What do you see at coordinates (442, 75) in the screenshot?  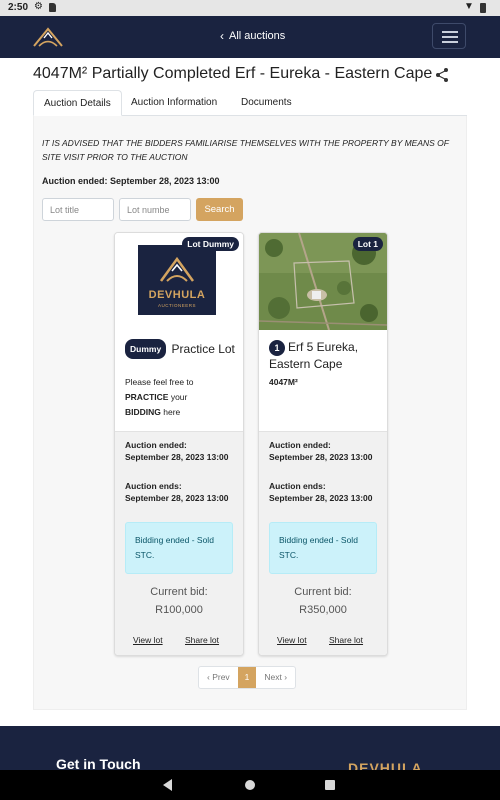 I see `share-icon` at bounding box center [442, 75].